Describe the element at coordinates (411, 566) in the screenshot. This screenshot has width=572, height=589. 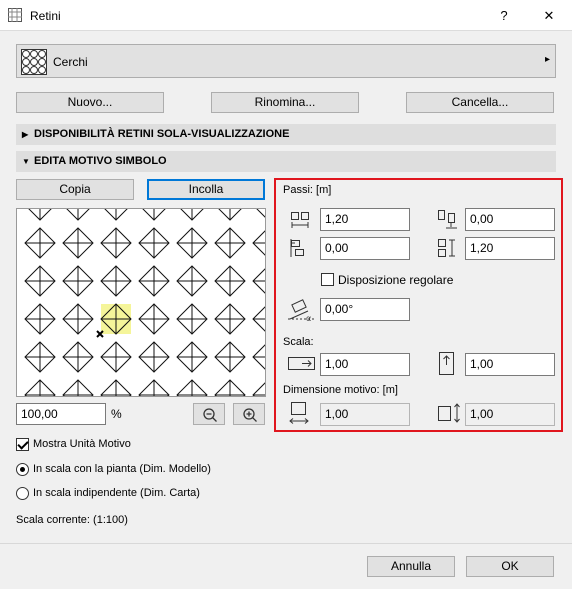
I see `cancel-button: Annulla` at that location.